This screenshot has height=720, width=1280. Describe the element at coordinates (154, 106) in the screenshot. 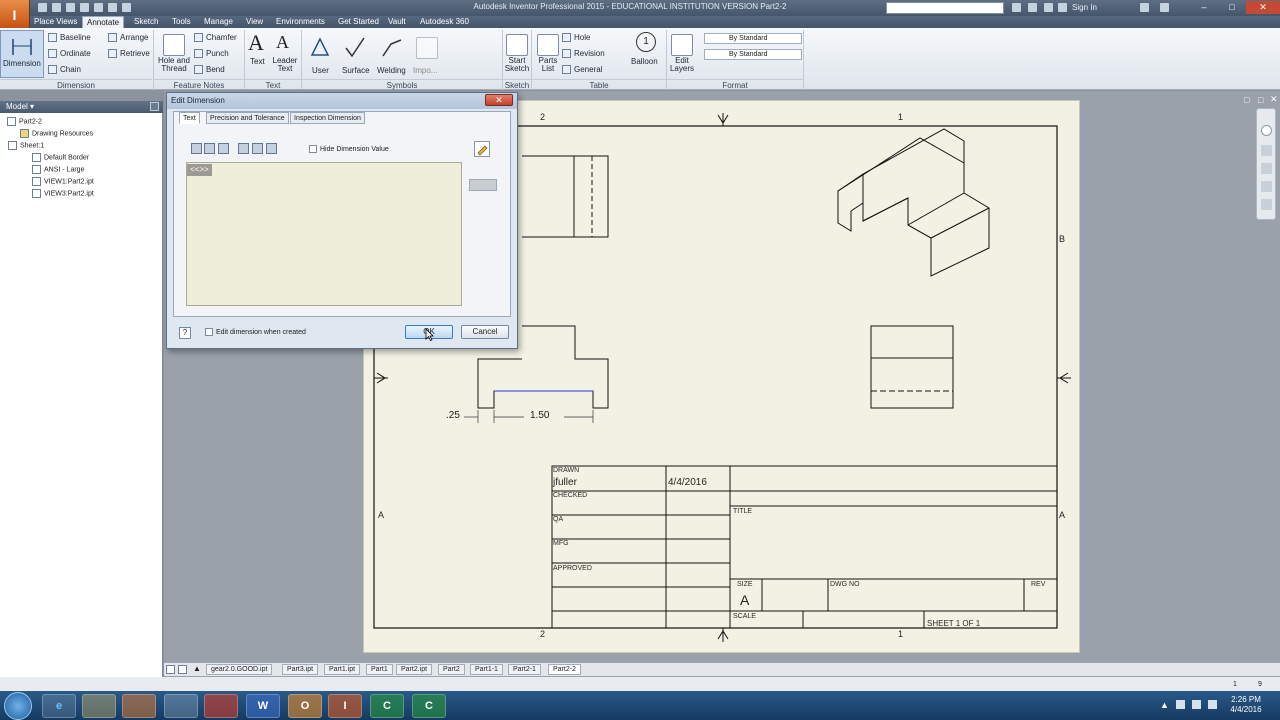

I see `browser-search-icon` at that location.